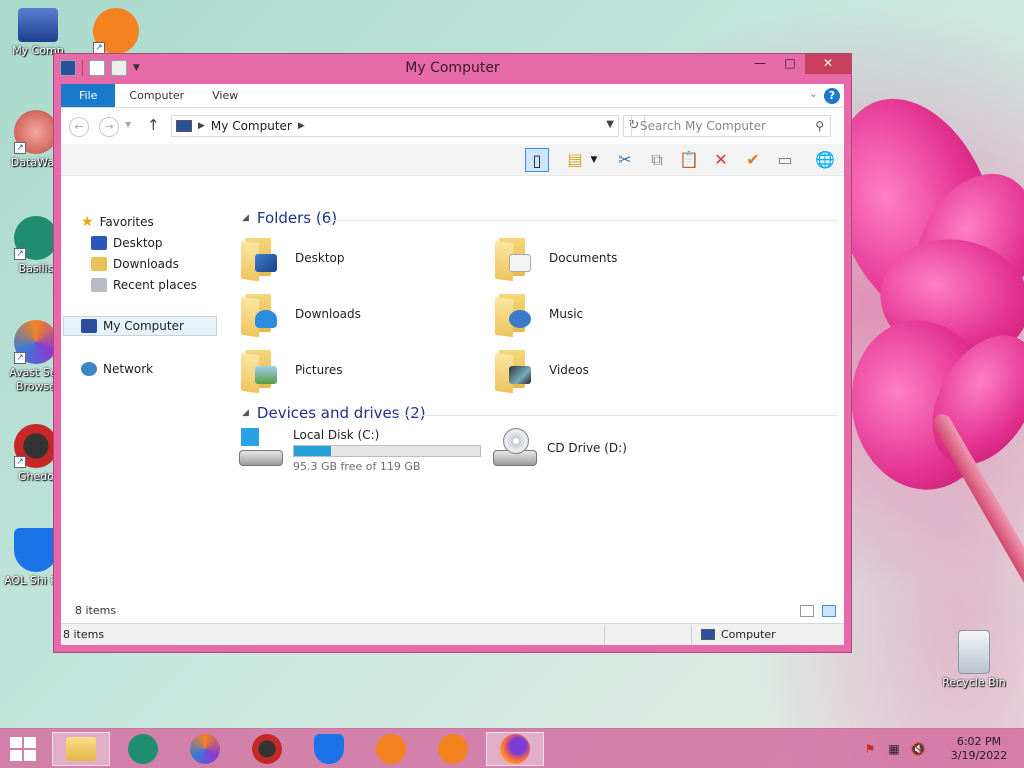 The height and width of the screenshot is (768, 1024). I want to click on status-location-label: Computer, so click(748, 634).